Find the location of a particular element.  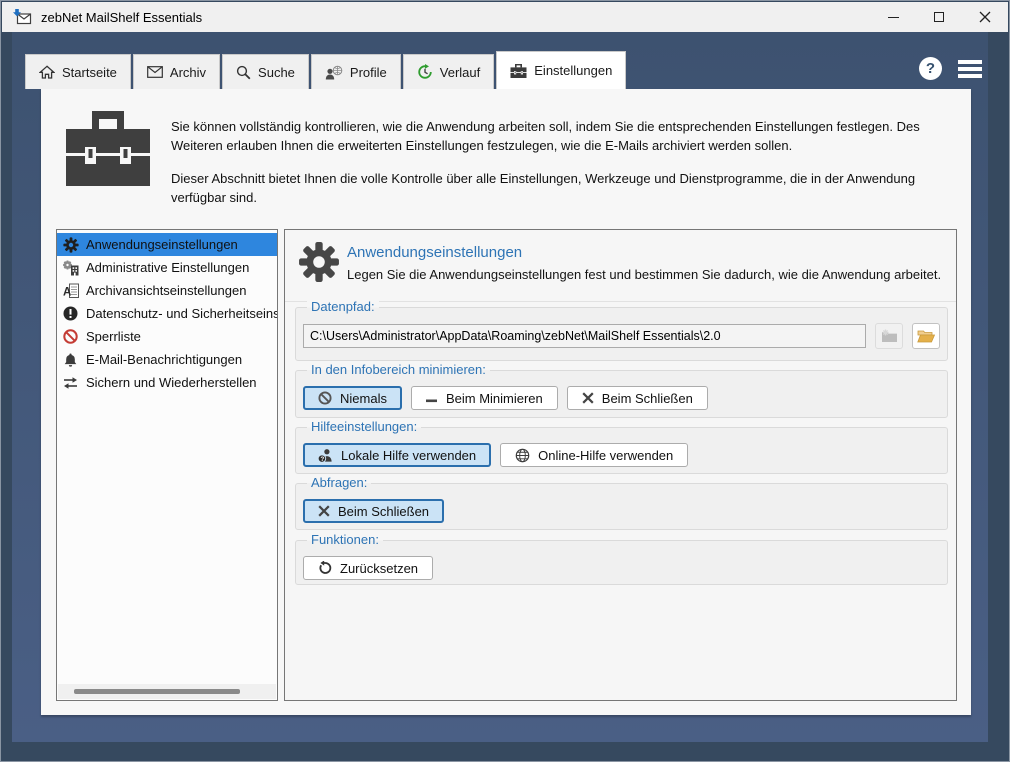

nav-item-sichern-wiederherstellen: Sichern und Wiederherstellen is located at coordinates (167, 382).